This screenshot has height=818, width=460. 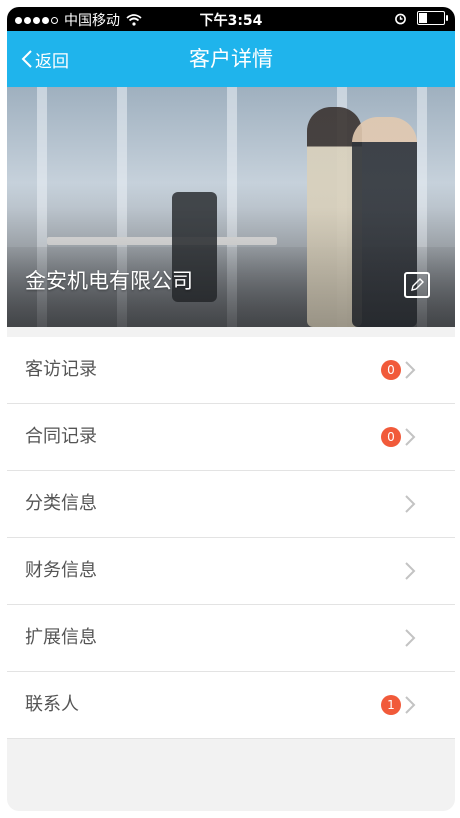 I want to click on status-bar: 中国移动 下午3:54, so click(x=231, y=19).